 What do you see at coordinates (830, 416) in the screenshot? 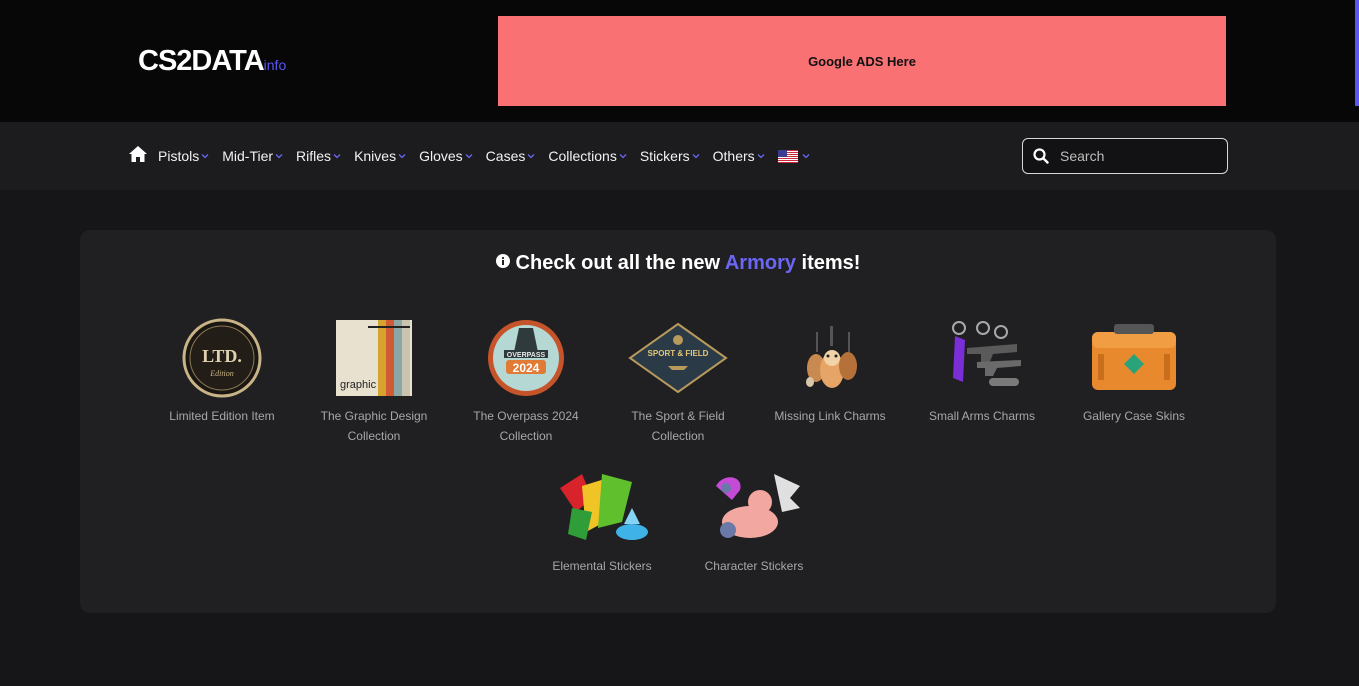
I see `item-label: Missing Link Charms` at bounding box center [830, 416].